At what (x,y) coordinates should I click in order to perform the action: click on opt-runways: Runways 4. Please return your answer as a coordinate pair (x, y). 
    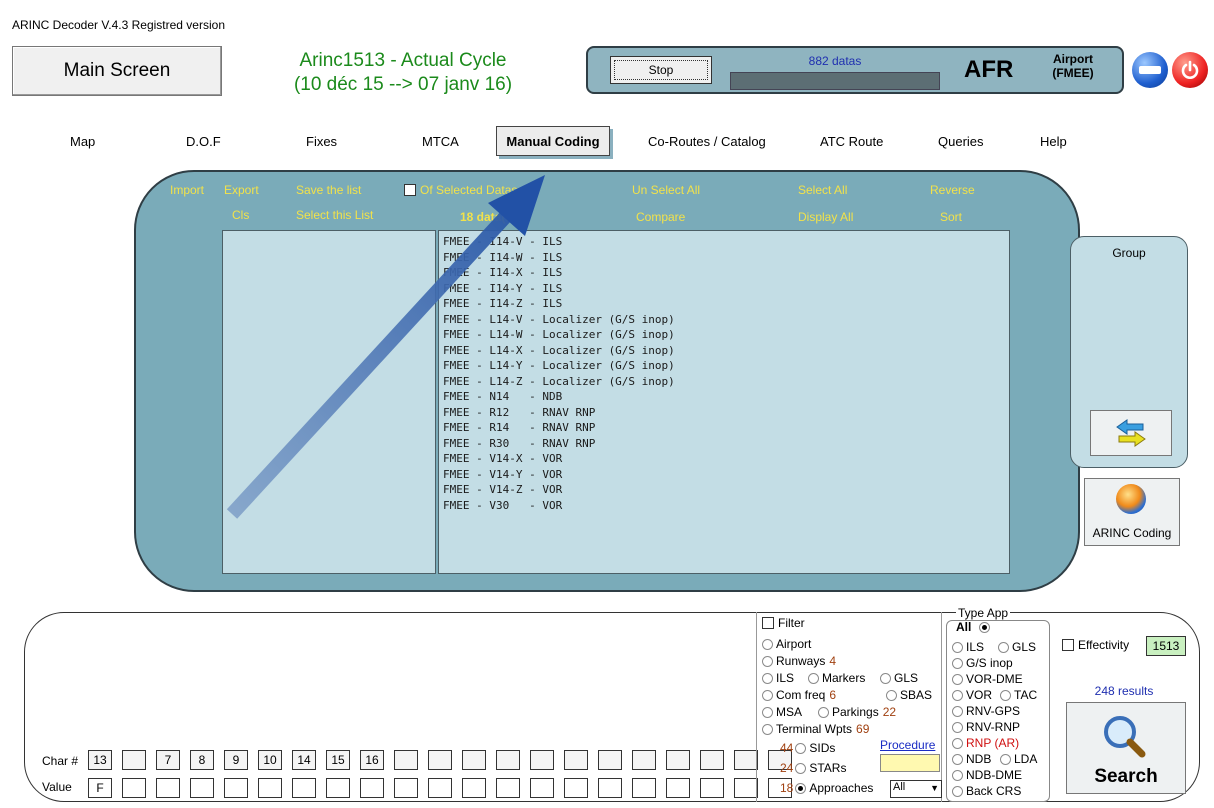
    Looking at the image, I should click on (799, 661).